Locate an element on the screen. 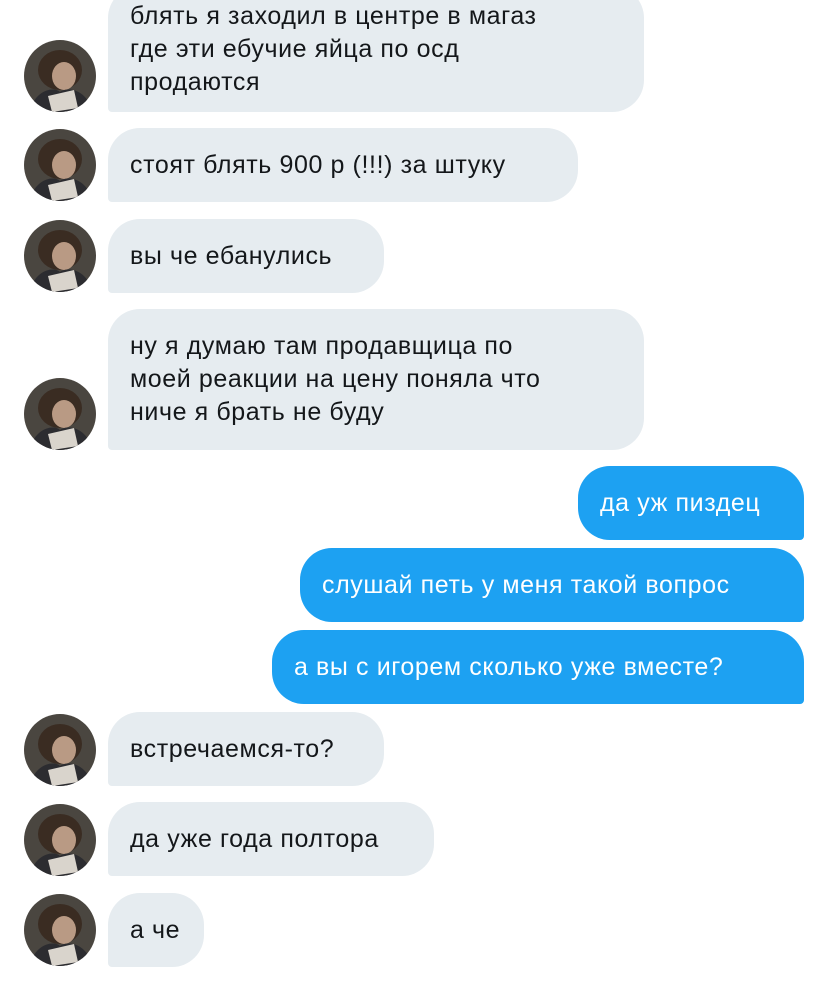  message-bubble: а че is located at coordinates (156, 930).